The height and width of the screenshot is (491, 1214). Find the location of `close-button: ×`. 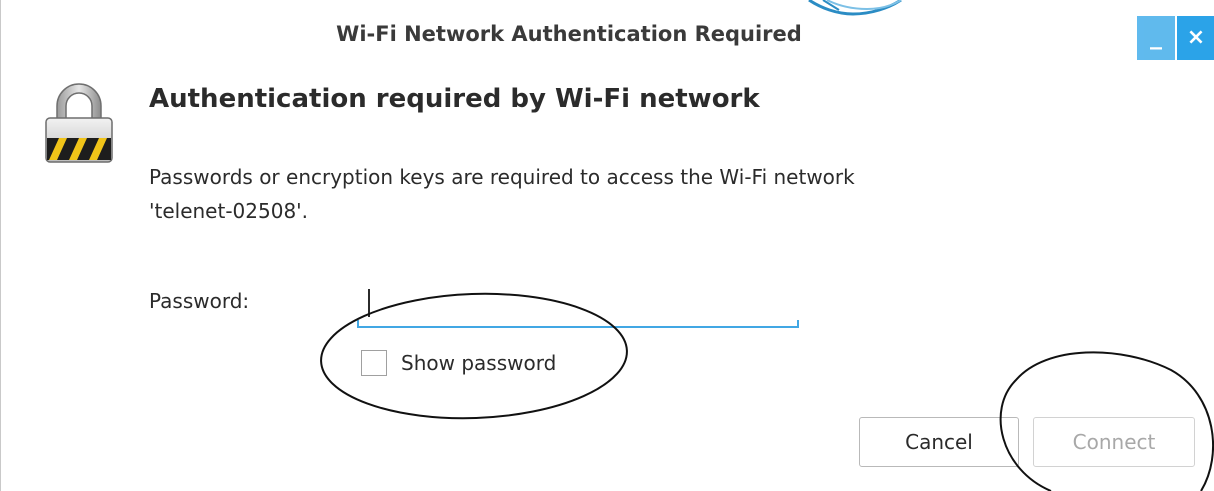

close-button: × is located at coordinates (1195, 38).